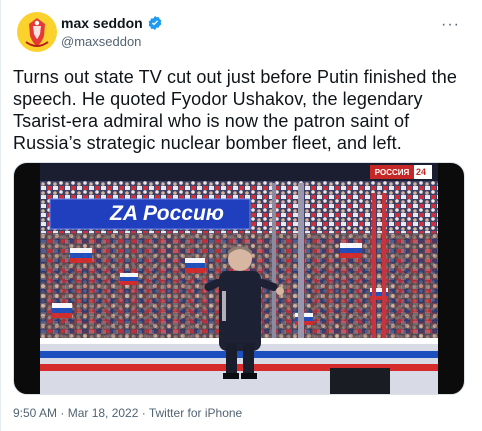  Describe the element at coordinates (155, 23) in the screenshot. I see `verified-badge-icon` at that location.